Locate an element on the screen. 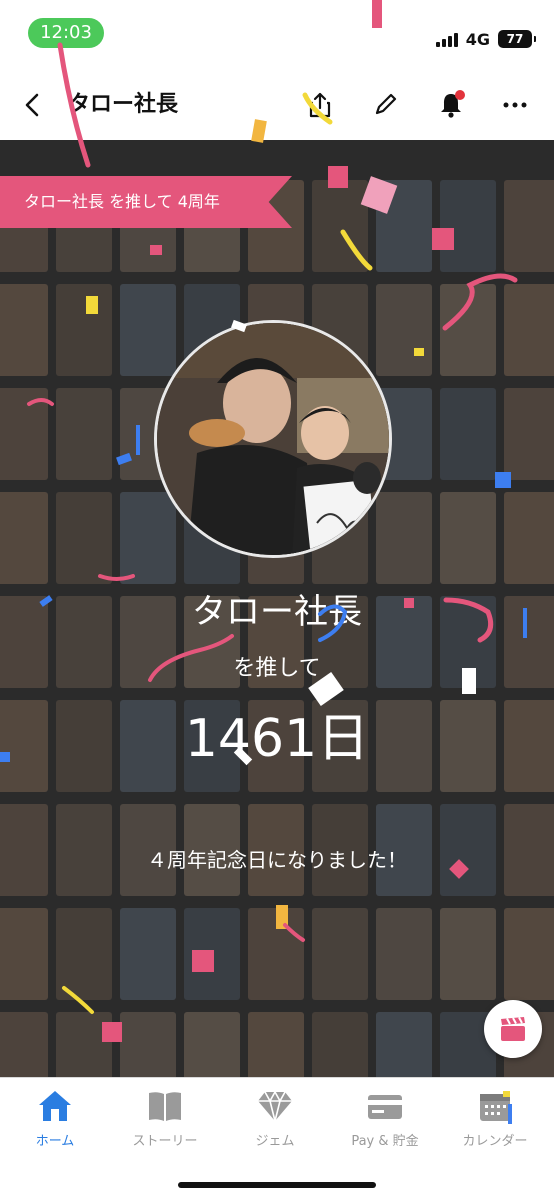 Image resolution: width=554 pixels, height=1200 pixels. movie-create-button is located at coordinates (513, 1029).